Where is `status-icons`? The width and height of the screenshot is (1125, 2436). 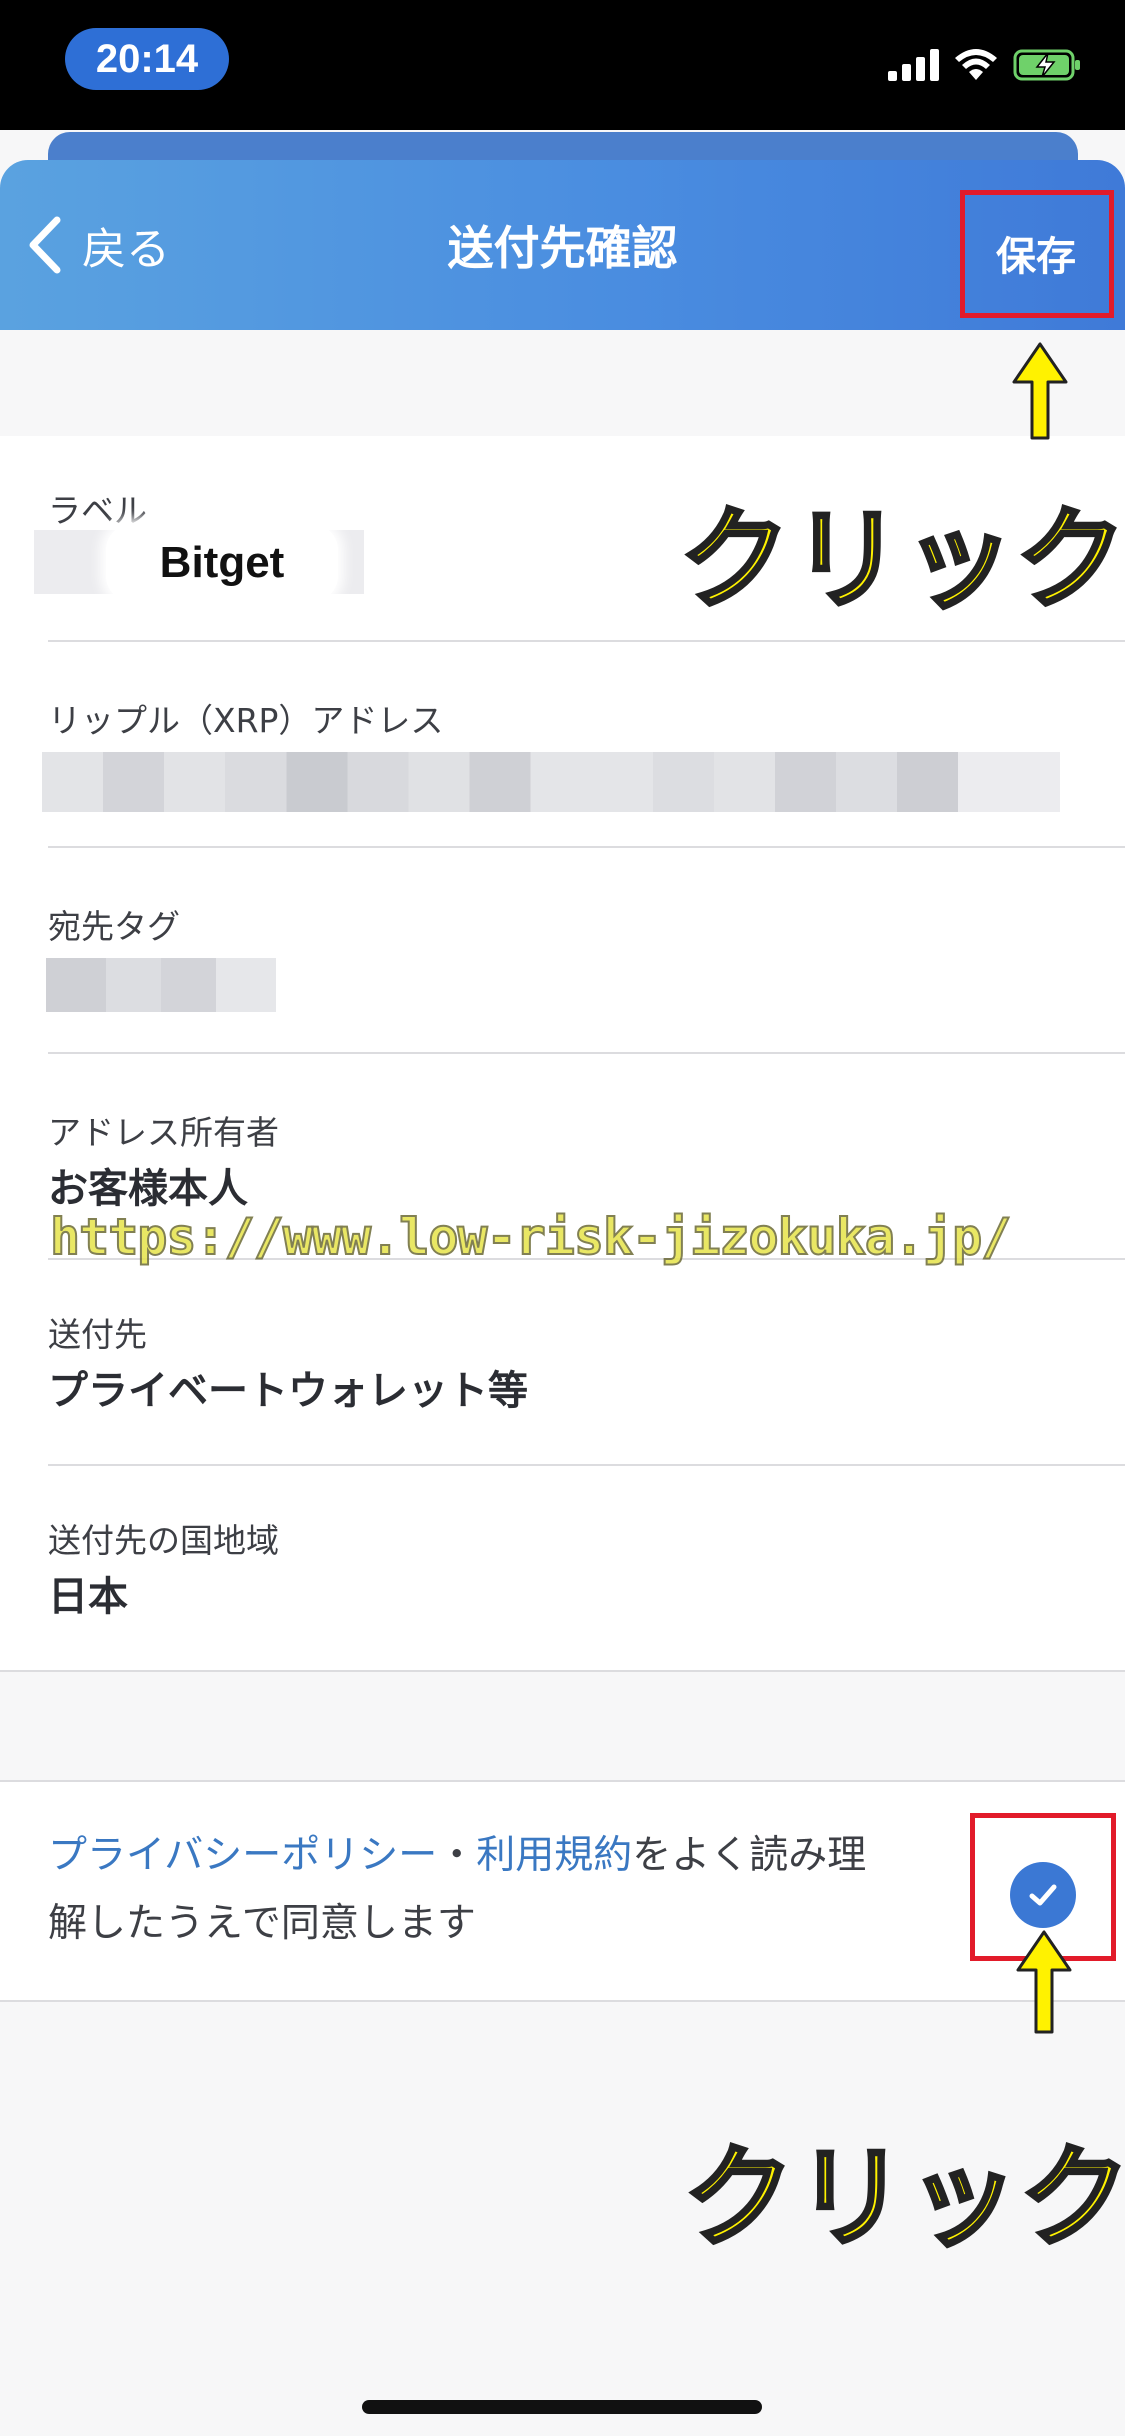
status-icons is located at coordinates (985, 65).